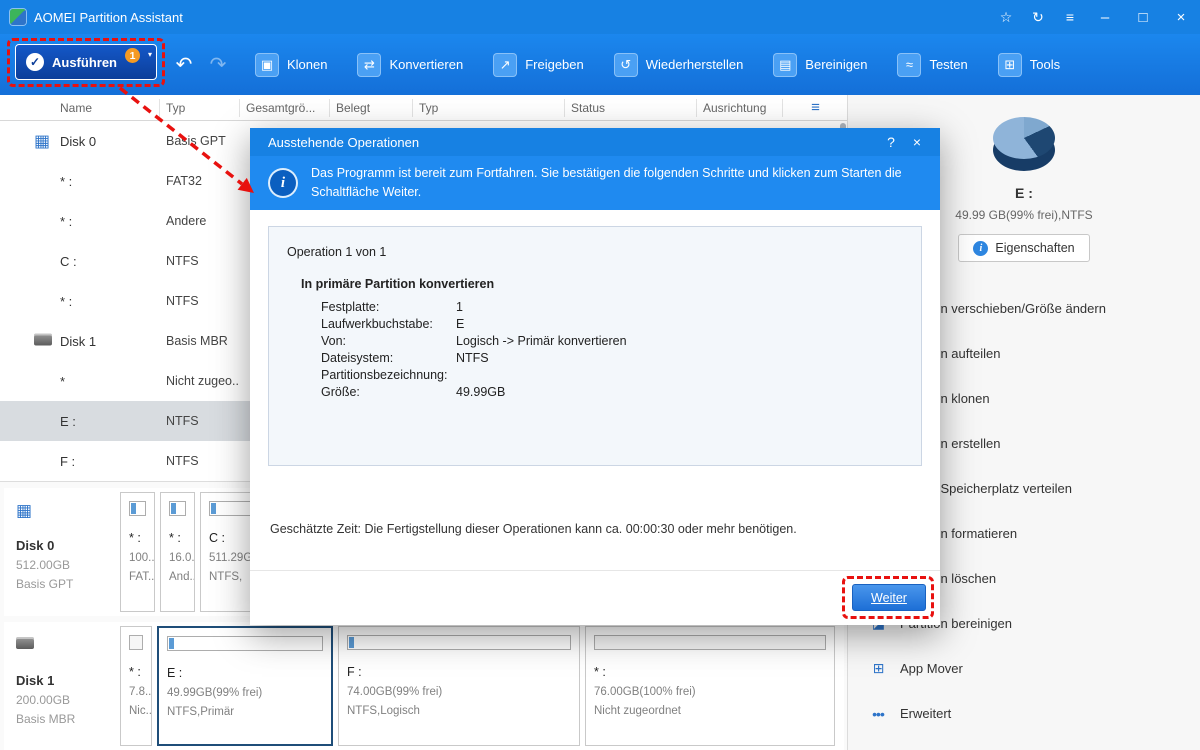  Describe the element at coordinates (489, 107) in the screenshot. I see `column-header-parttype: Typ` at that location.